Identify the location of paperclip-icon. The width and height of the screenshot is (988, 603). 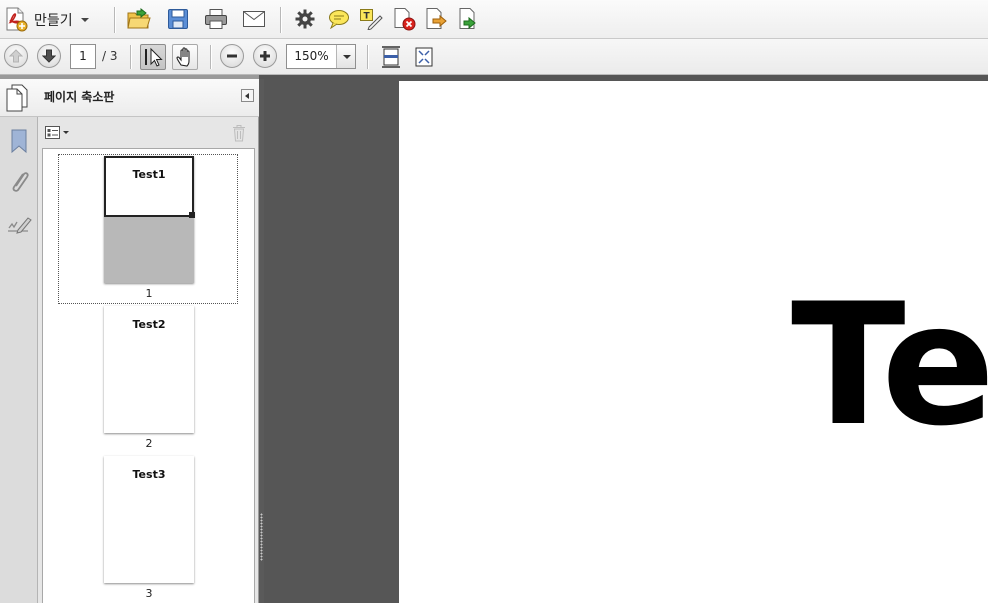
(20, 182).